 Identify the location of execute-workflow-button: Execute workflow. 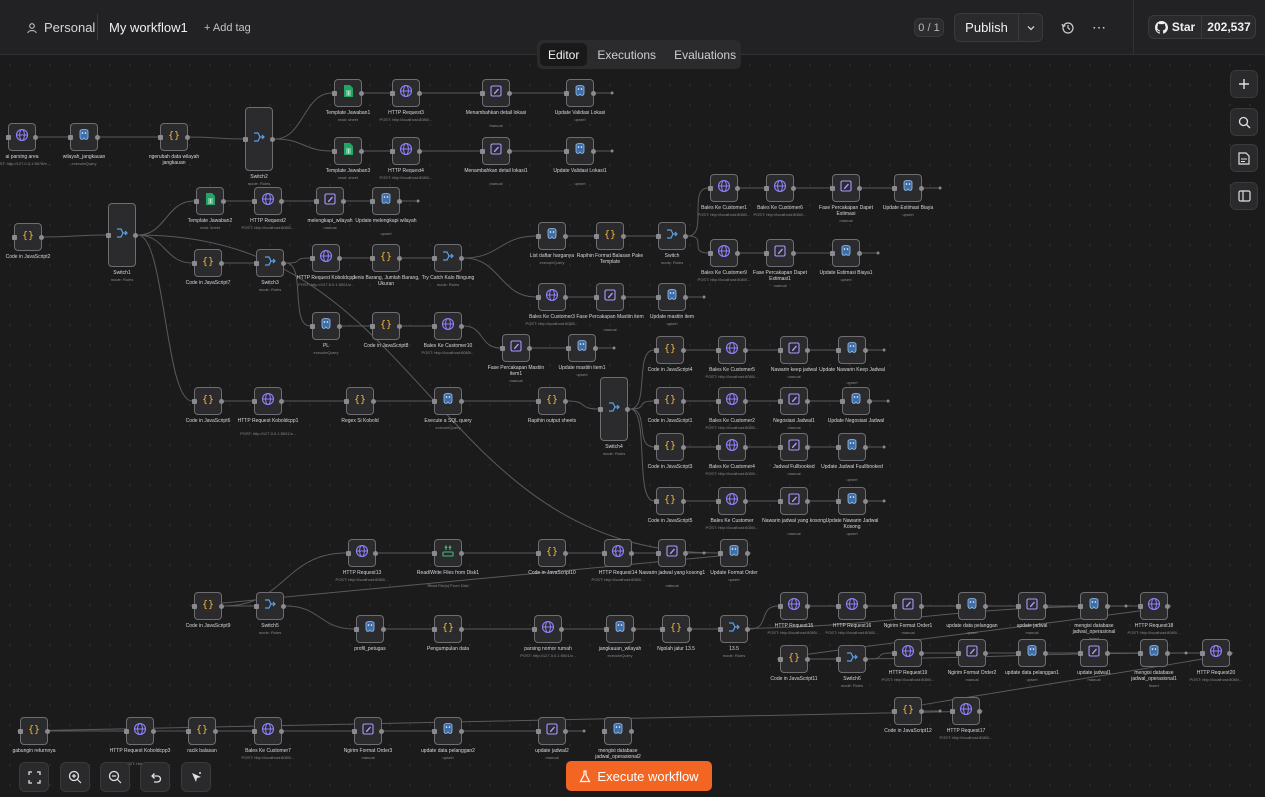
(639, 776).